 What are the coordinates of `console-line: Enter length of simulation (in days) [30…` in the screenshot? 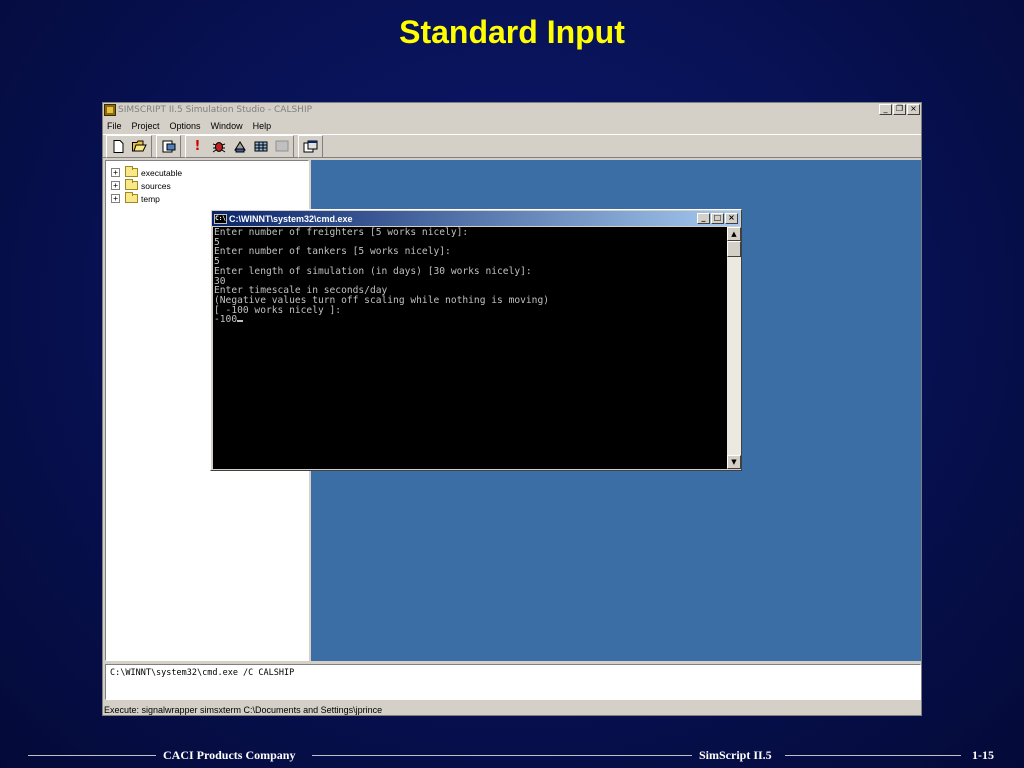 It's located at (373, 271).